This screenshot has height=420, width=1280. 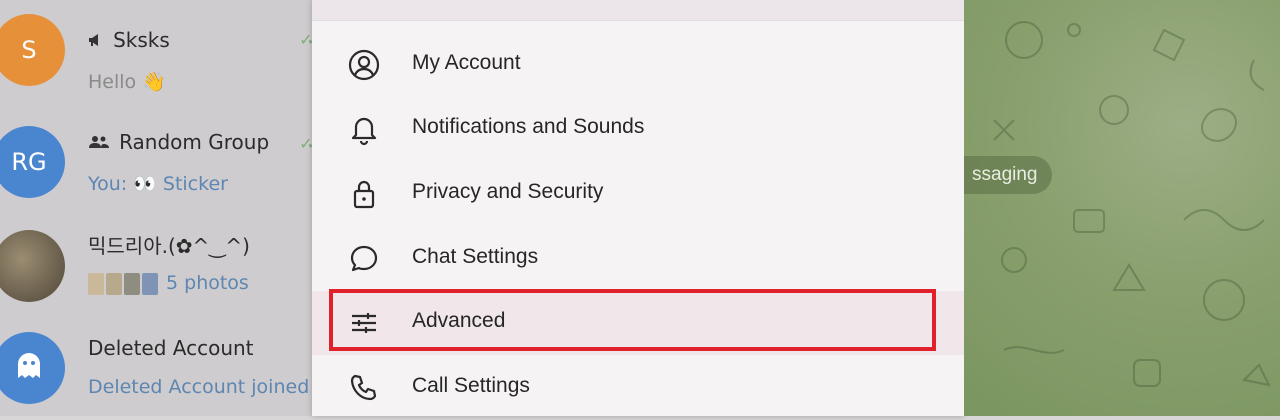 I want to click on chat-preview: Deleted Account joined, so click(x=199, y=387).